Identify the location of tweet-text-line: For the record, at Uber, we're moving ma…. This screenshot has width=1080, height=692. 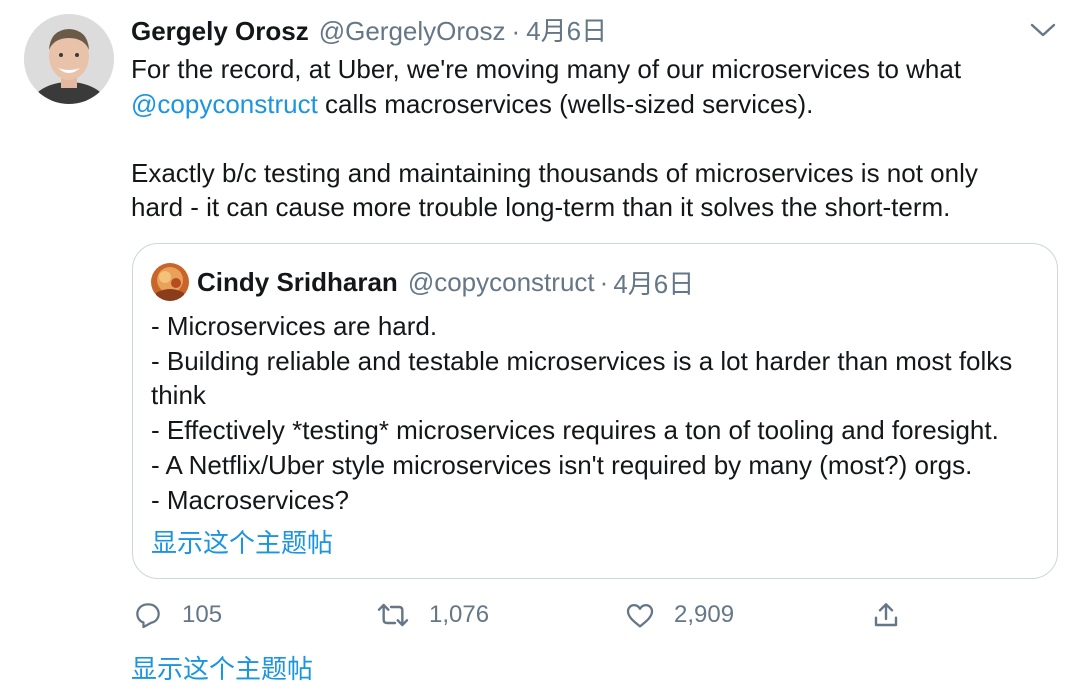
(546, 69).